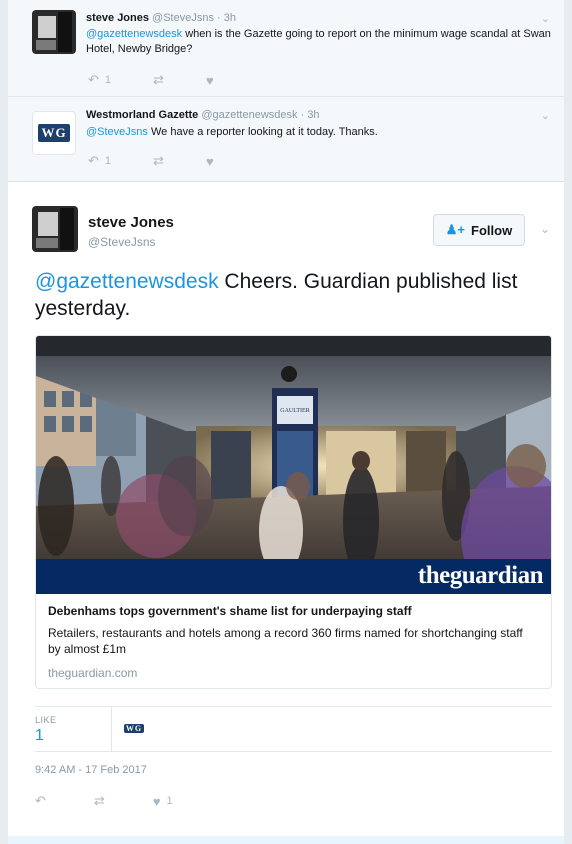 The height and width of the screenshot is (844, 572). What do you see at coordinates (163, 801) in the screenshot?
I see `like-button: ♥ 1` at bounding box center [163, 801].